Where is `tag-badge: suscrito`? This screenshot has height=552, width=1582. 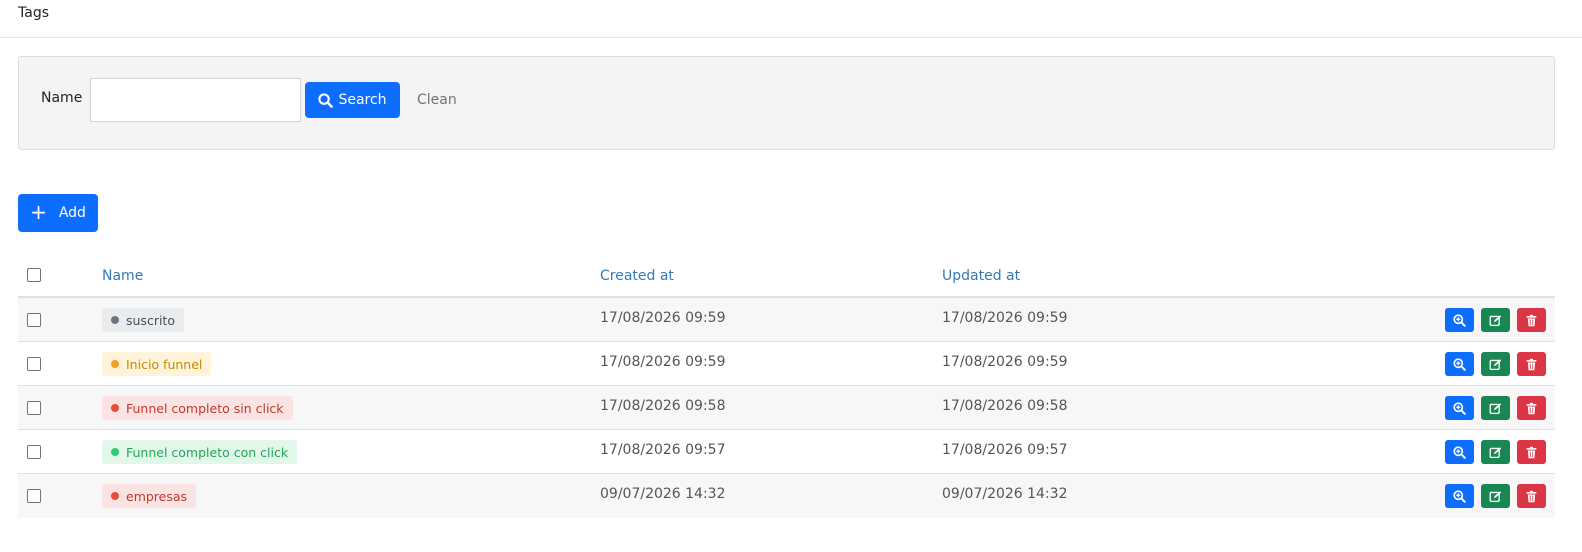
tag-badge: suscrito is located at coordinates (143, 320).